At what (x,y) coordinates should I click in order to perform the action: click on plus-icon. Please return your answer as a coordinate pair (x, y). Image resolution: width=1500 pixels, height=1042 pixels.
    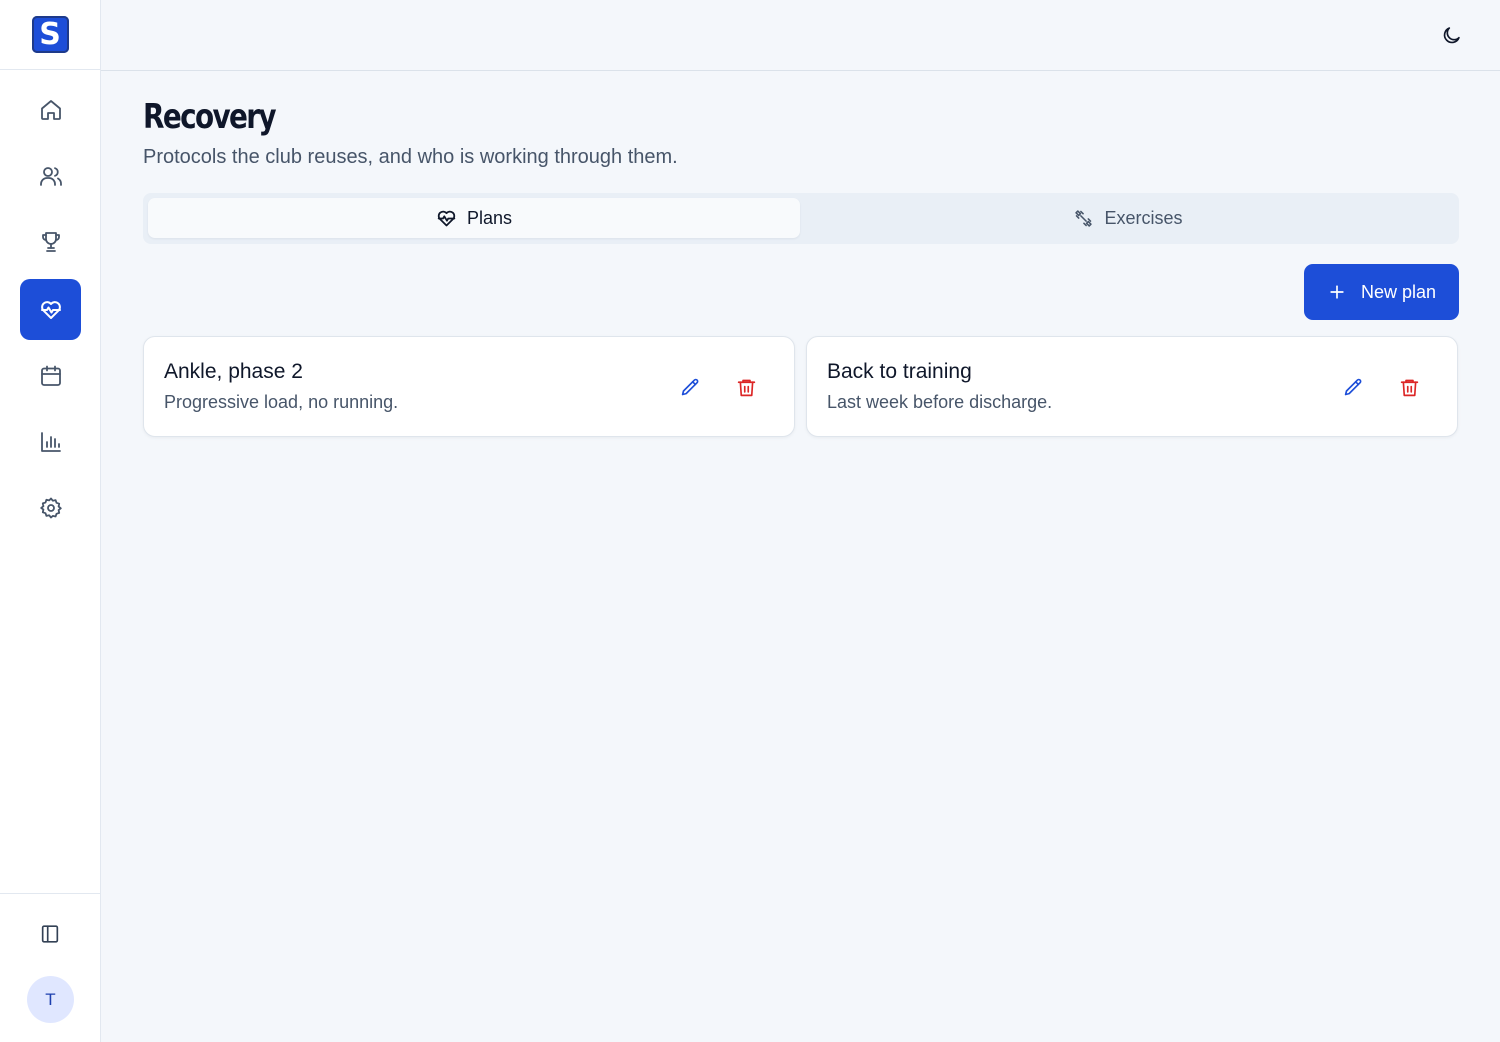
    Looking at the image, I should click on (1337, 292).